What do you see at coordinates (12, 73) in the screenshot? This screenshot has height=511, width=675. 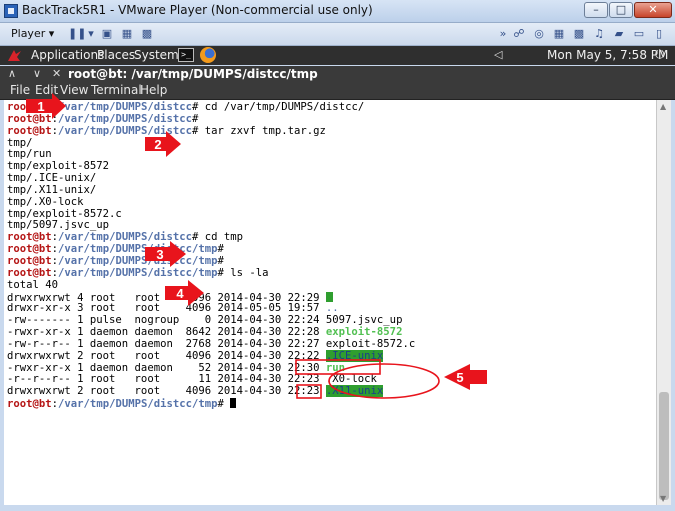 I see `window-menu-icon: ∧` at bounding box center [12, 73].